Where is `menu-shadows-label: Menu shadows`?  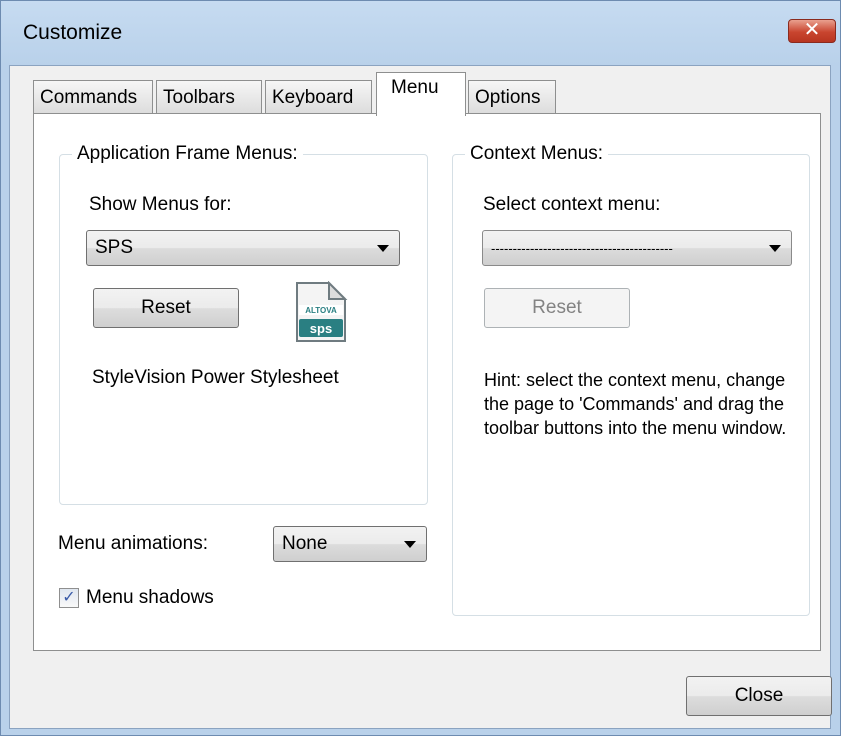 menu-shadows-label: Menu shadows is located at coordinates (150, 598).